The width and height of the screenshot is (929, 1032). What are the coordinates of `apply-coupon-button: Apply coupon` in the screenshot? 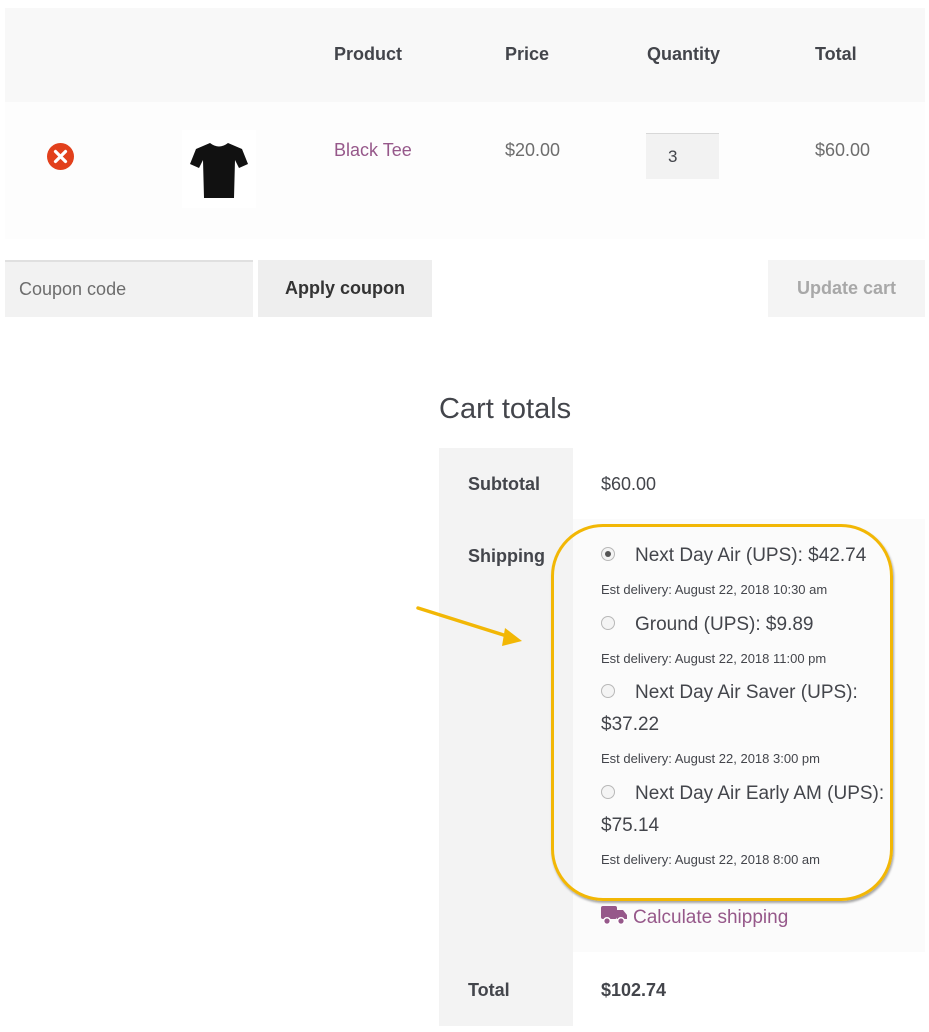 It's located at (345, 288).